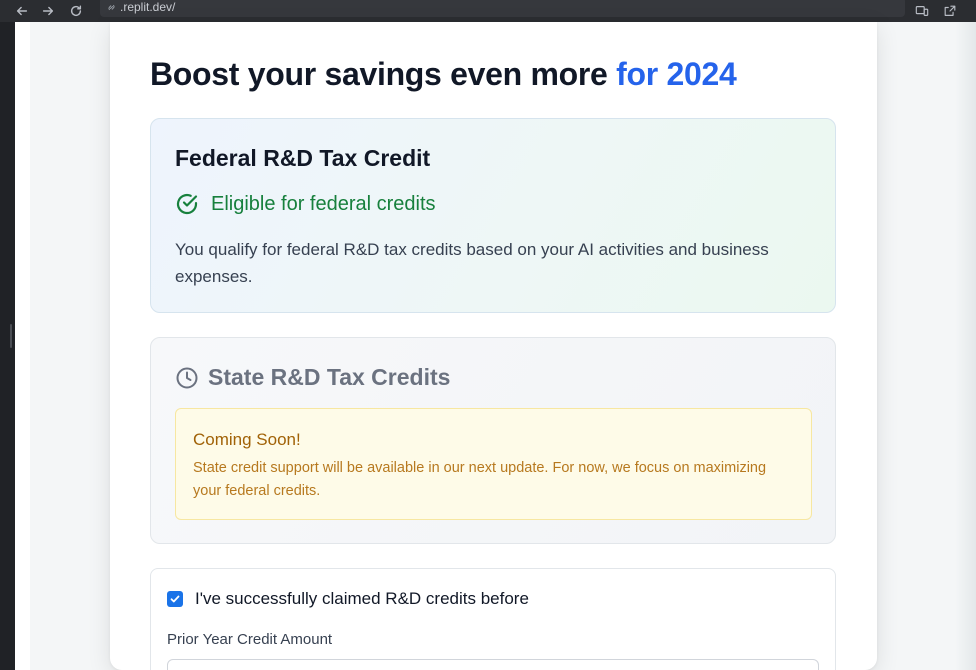  Describe the element at coordinates (303, 158) in the screenshot. I see `federal-title: Federal R&D Tax Credit` at that location.